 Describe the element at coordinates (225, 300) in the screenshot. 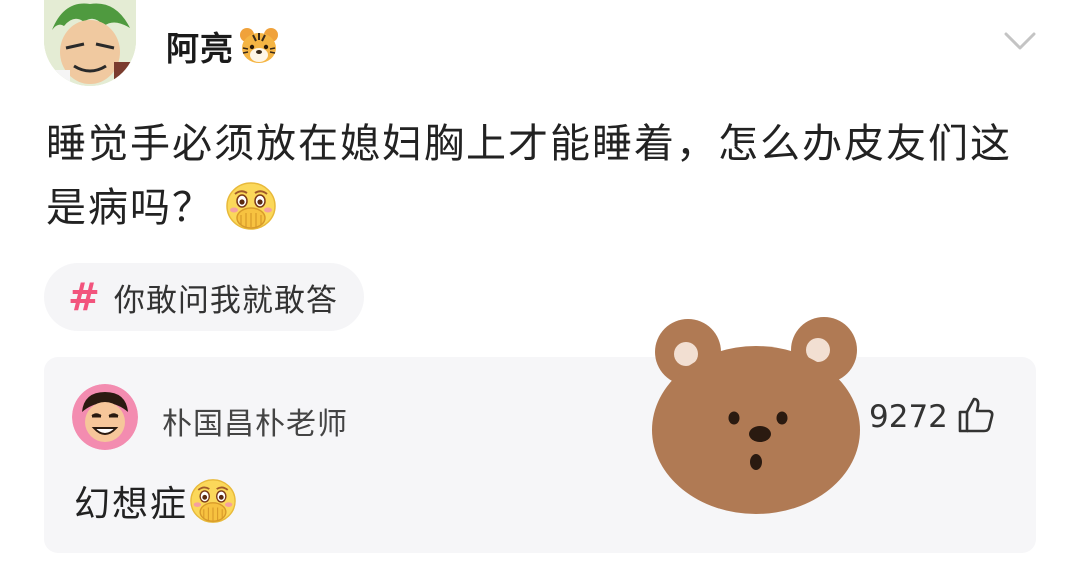

I see `topic-label: 你敢问我就敢答` at that location.